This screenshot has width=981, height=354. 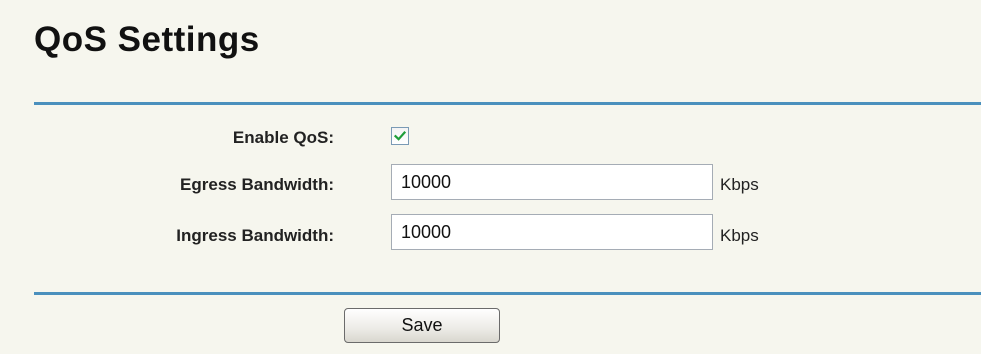 I want to click on egress-bandwidth-label: Egress Bandwidth:, so click(x=257, y=184).